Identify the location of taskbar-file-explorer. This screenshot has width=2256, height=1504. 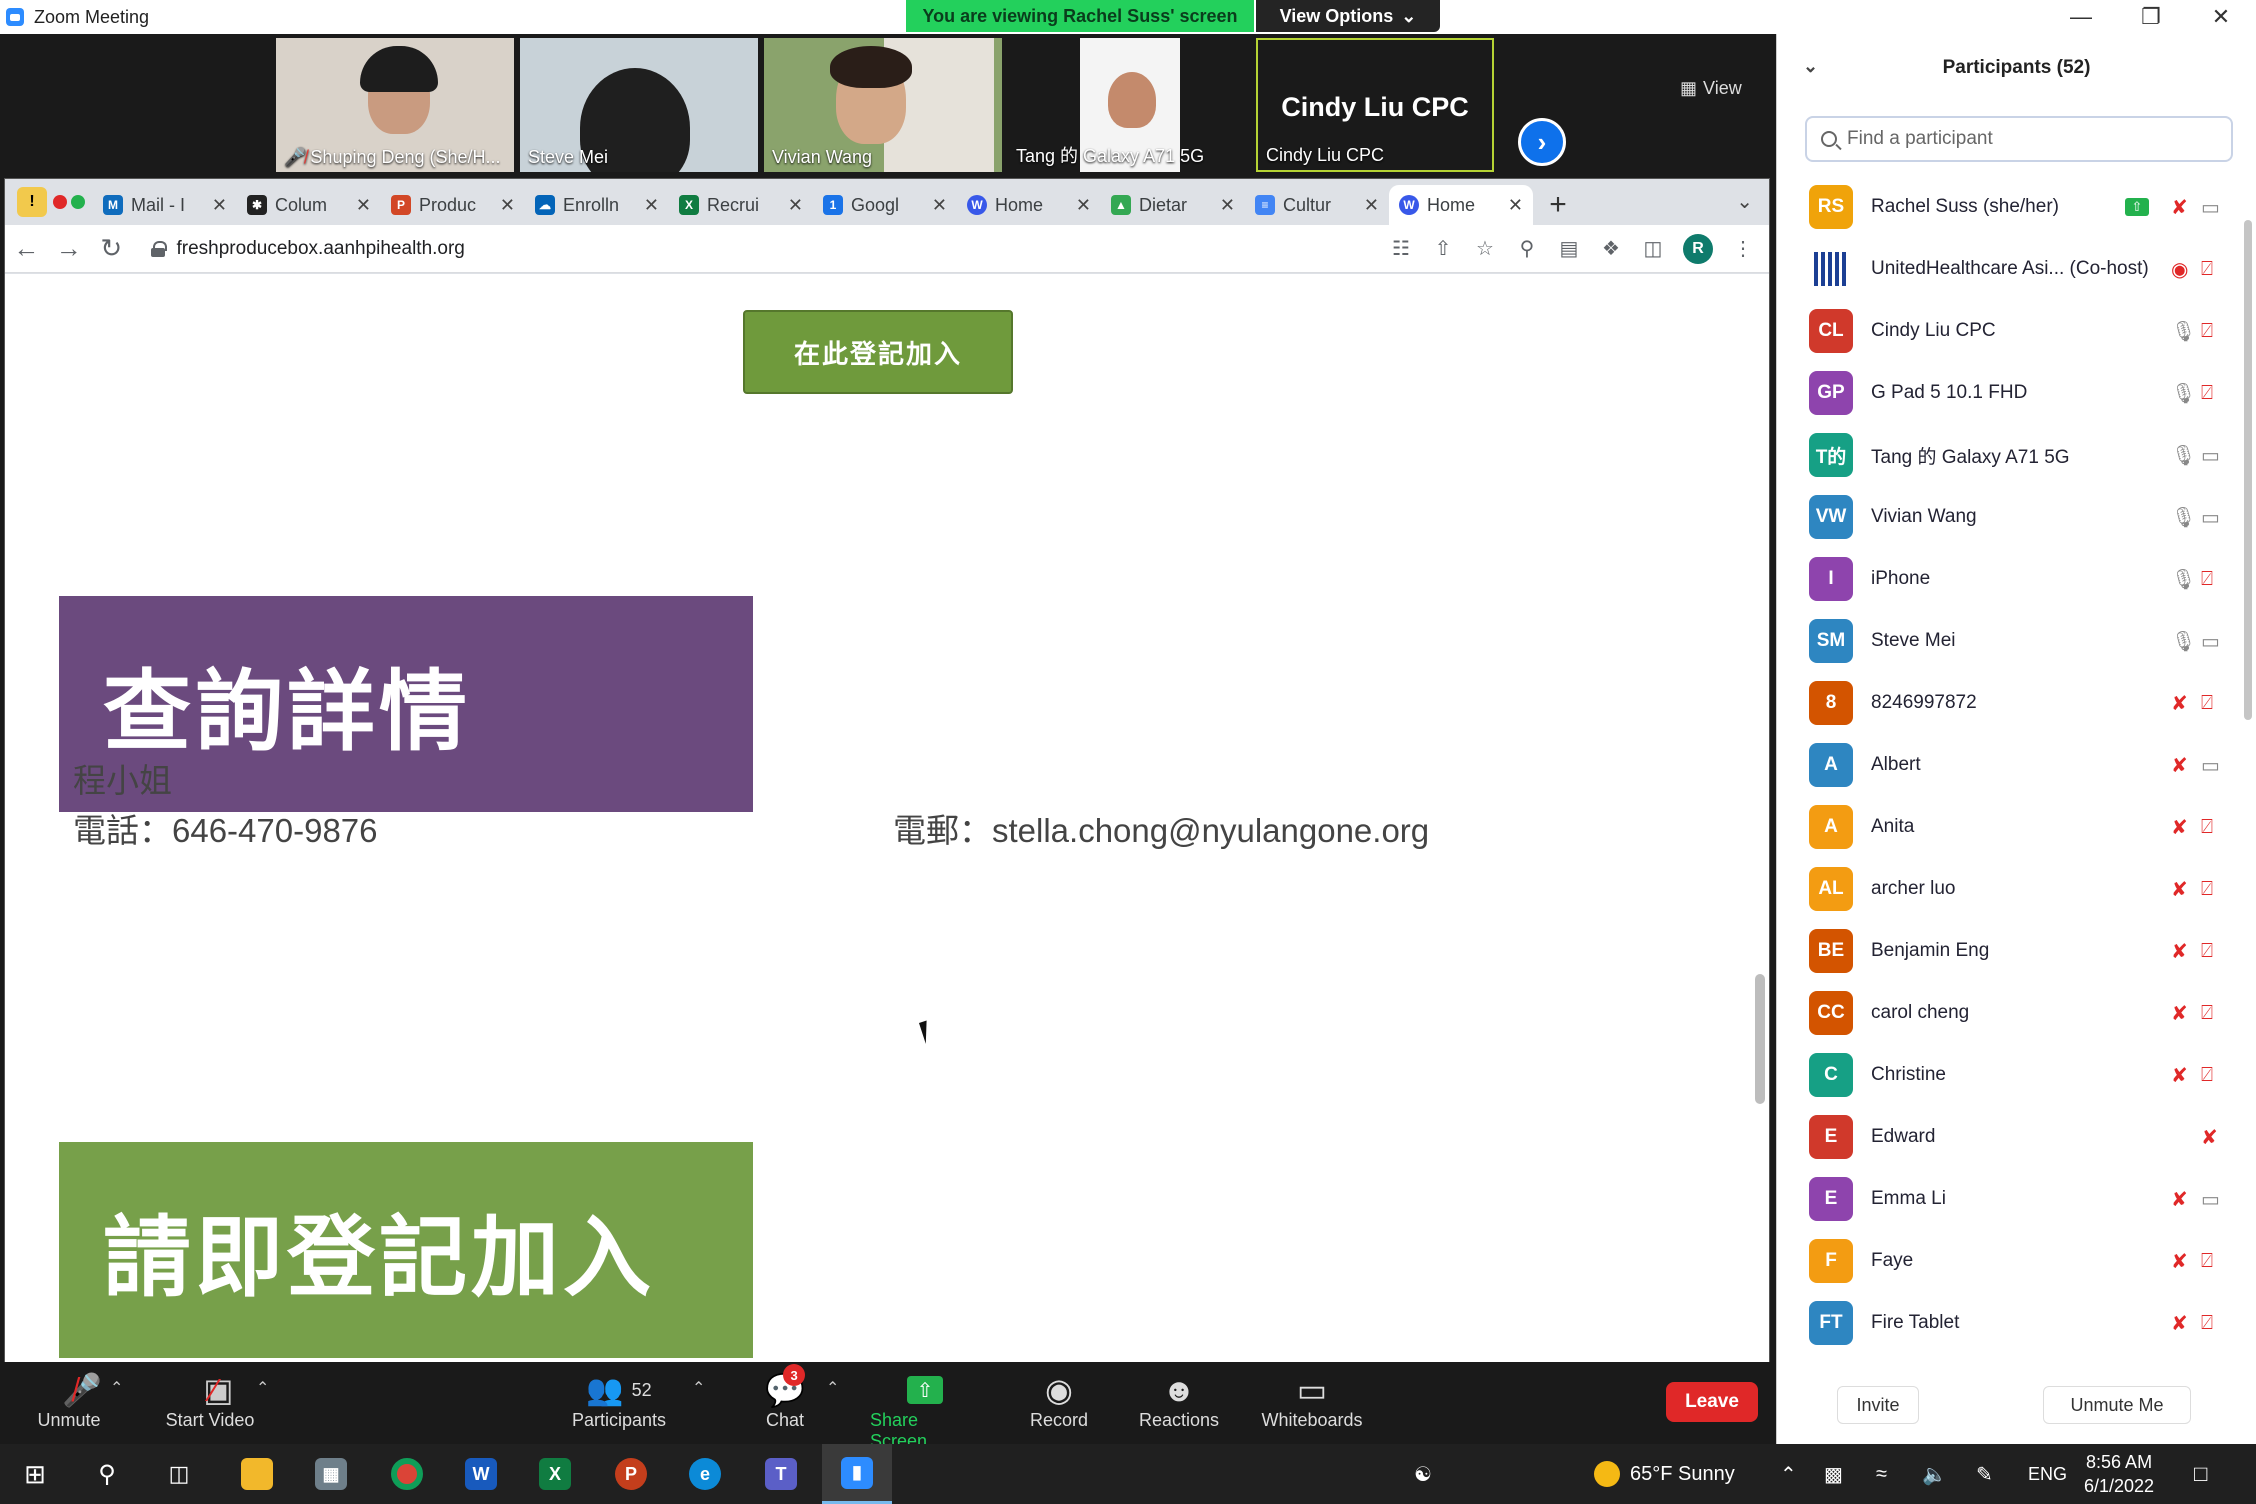
(257, 1474).